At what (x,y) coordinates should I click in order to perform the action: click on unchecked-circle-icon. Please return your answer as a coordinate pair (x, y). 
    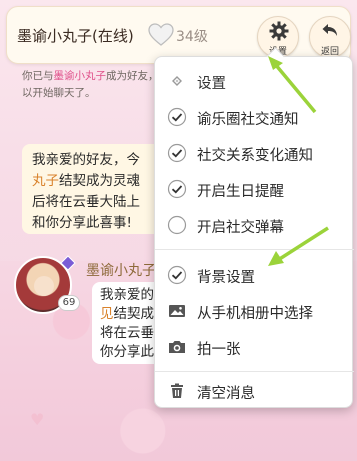
    Looking at the image, I should click on (177, 225).